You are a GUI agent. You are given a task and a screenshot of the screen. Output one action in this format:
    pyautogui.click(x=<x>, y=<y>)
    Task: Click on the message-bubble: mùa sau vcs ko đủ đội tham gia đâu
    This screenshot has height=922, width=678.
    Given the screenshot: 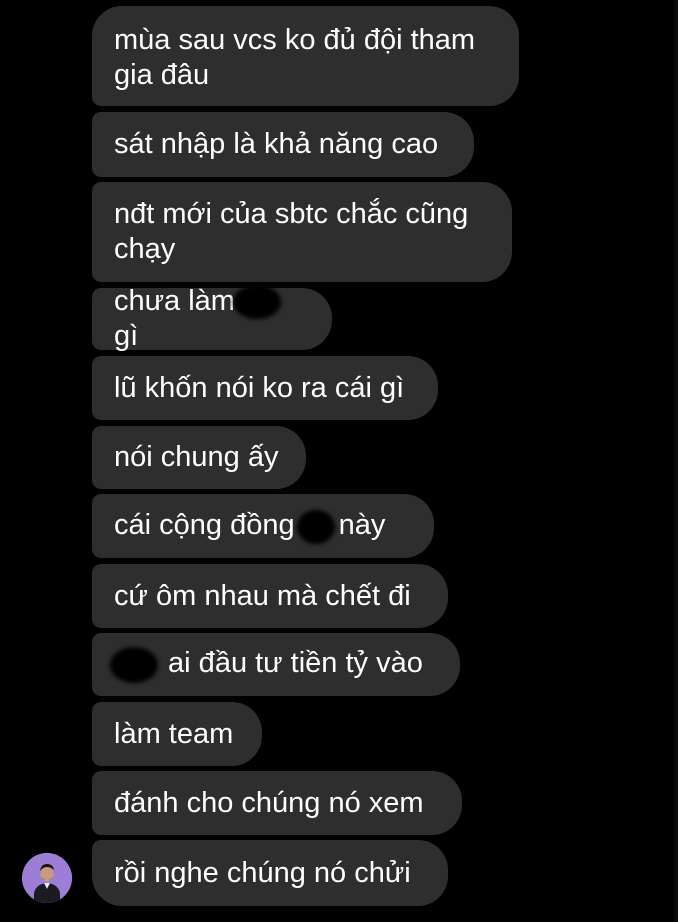 What is the action you would take?
    pyautogui.click(x=305, y=56)
    